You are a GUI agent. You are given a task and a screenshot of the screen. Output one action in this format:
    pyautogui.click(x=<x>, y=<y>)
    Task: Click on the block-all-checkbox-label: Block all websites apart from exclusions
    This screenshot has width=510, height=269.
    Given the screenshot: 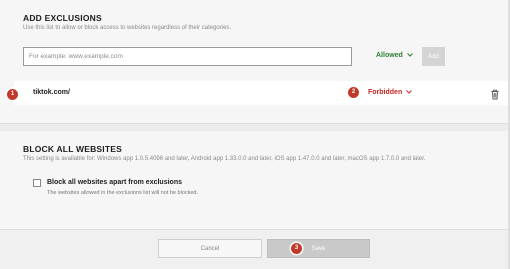 What is the action you would take?
    pyautogui.click(x=114, y=182)
    